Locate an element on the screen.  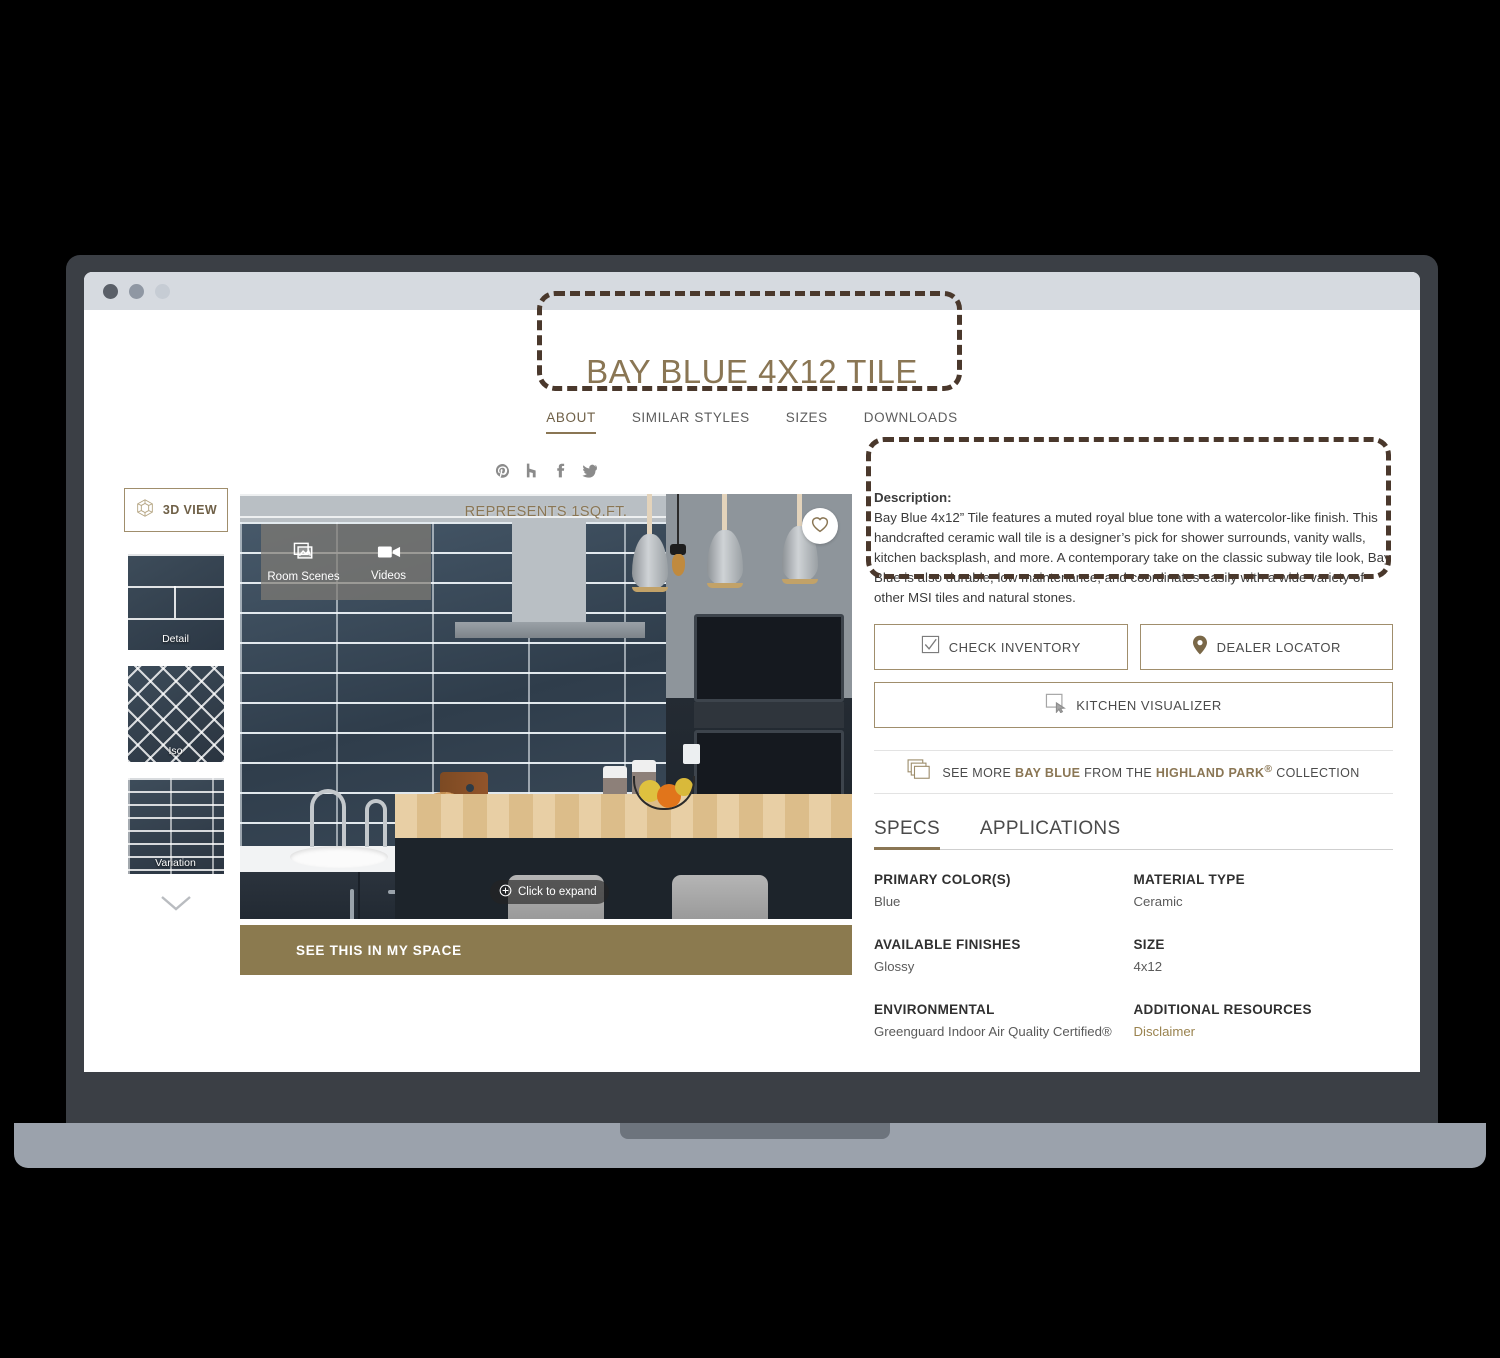
description-heading: Description: is located at coordinates (913, 497).